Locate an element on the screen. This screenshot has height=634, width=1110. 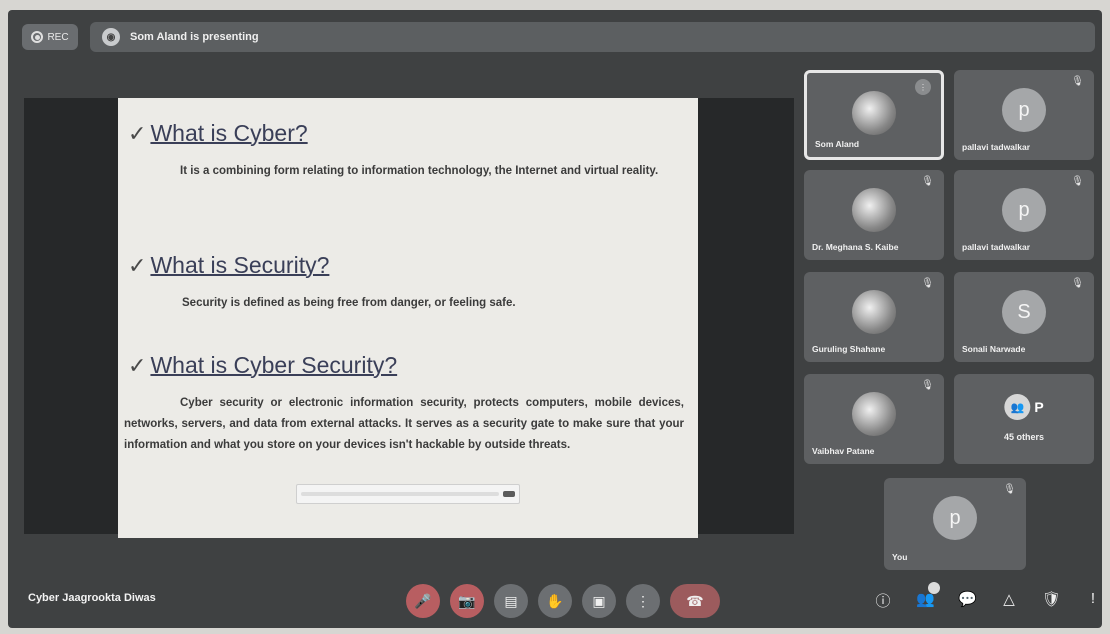
presenter-avatar-icon: ◉ is located at coordinates (111, 37).